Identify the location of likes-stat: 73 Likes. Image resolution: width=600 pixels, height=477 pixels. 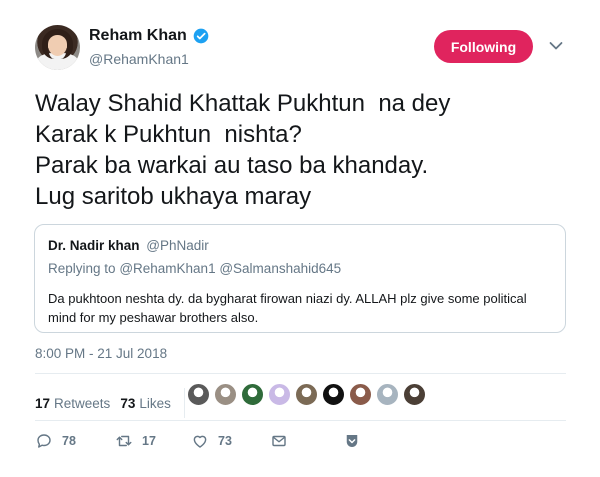
(145, 403).